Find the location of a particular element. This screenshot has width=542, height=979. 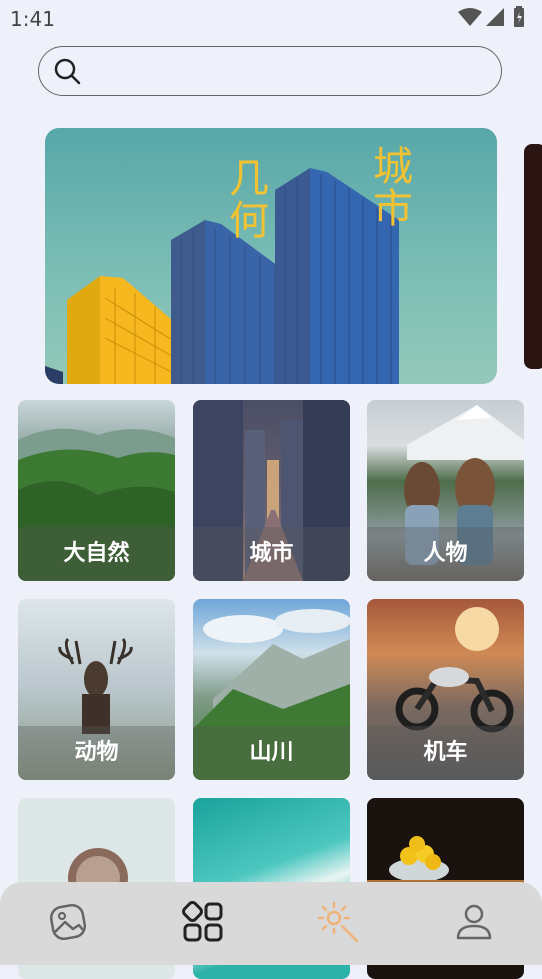

banner-next-slide is located at coordinates (533, 256).